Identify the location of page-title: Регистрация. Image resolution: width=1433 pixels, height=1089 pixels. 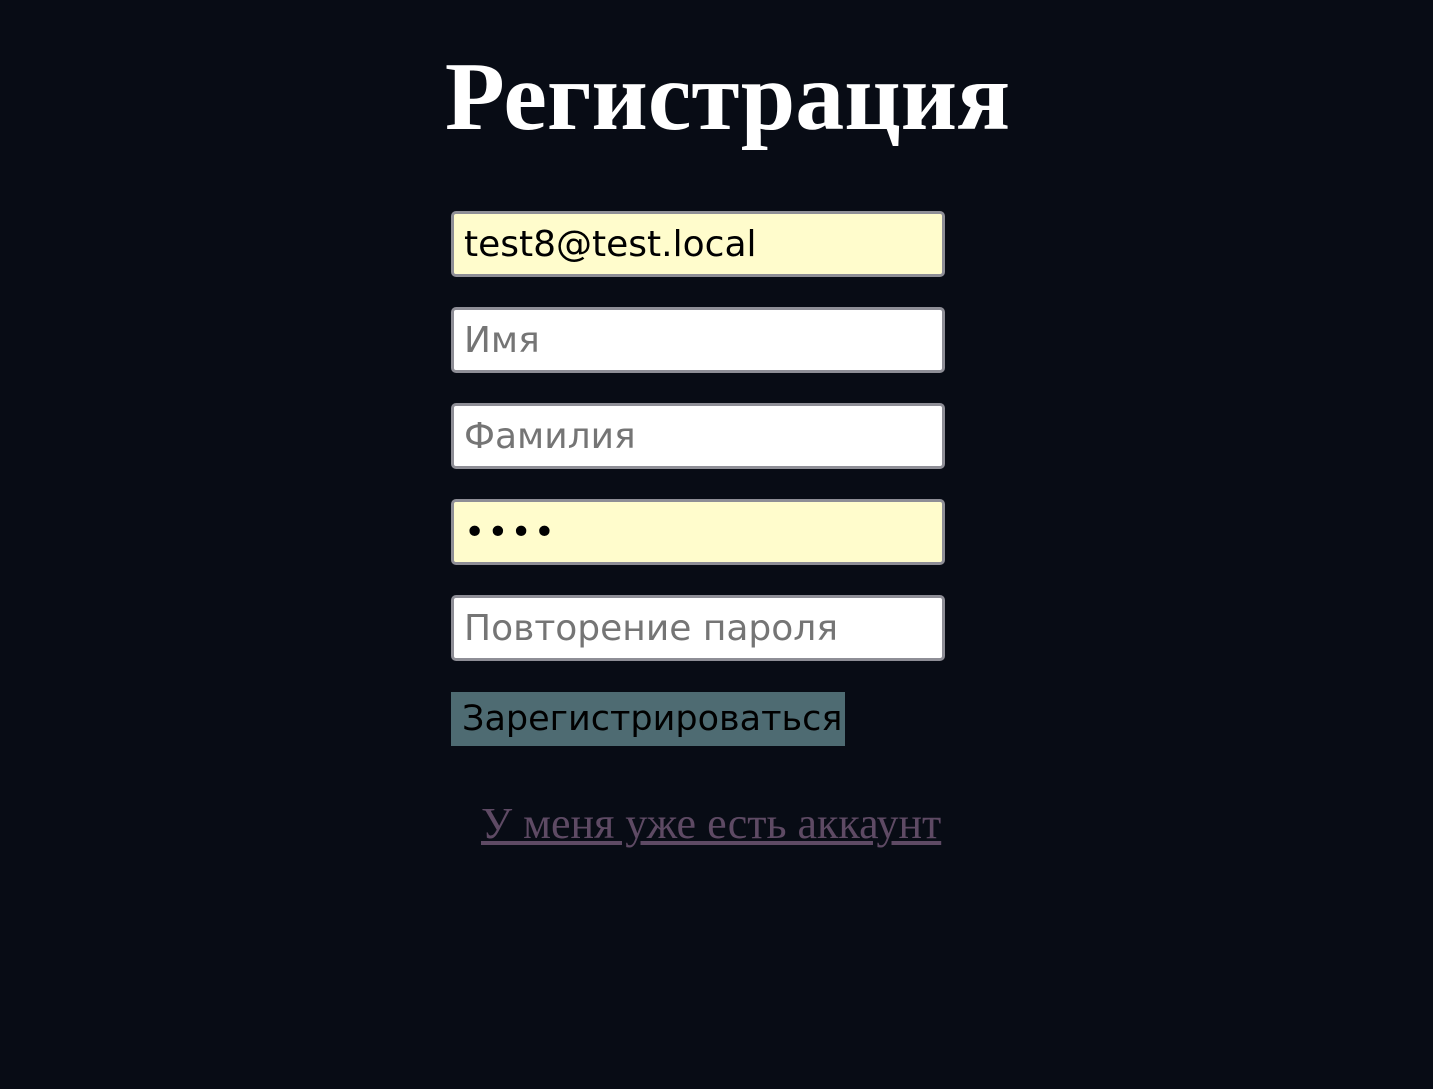
(727, 97).